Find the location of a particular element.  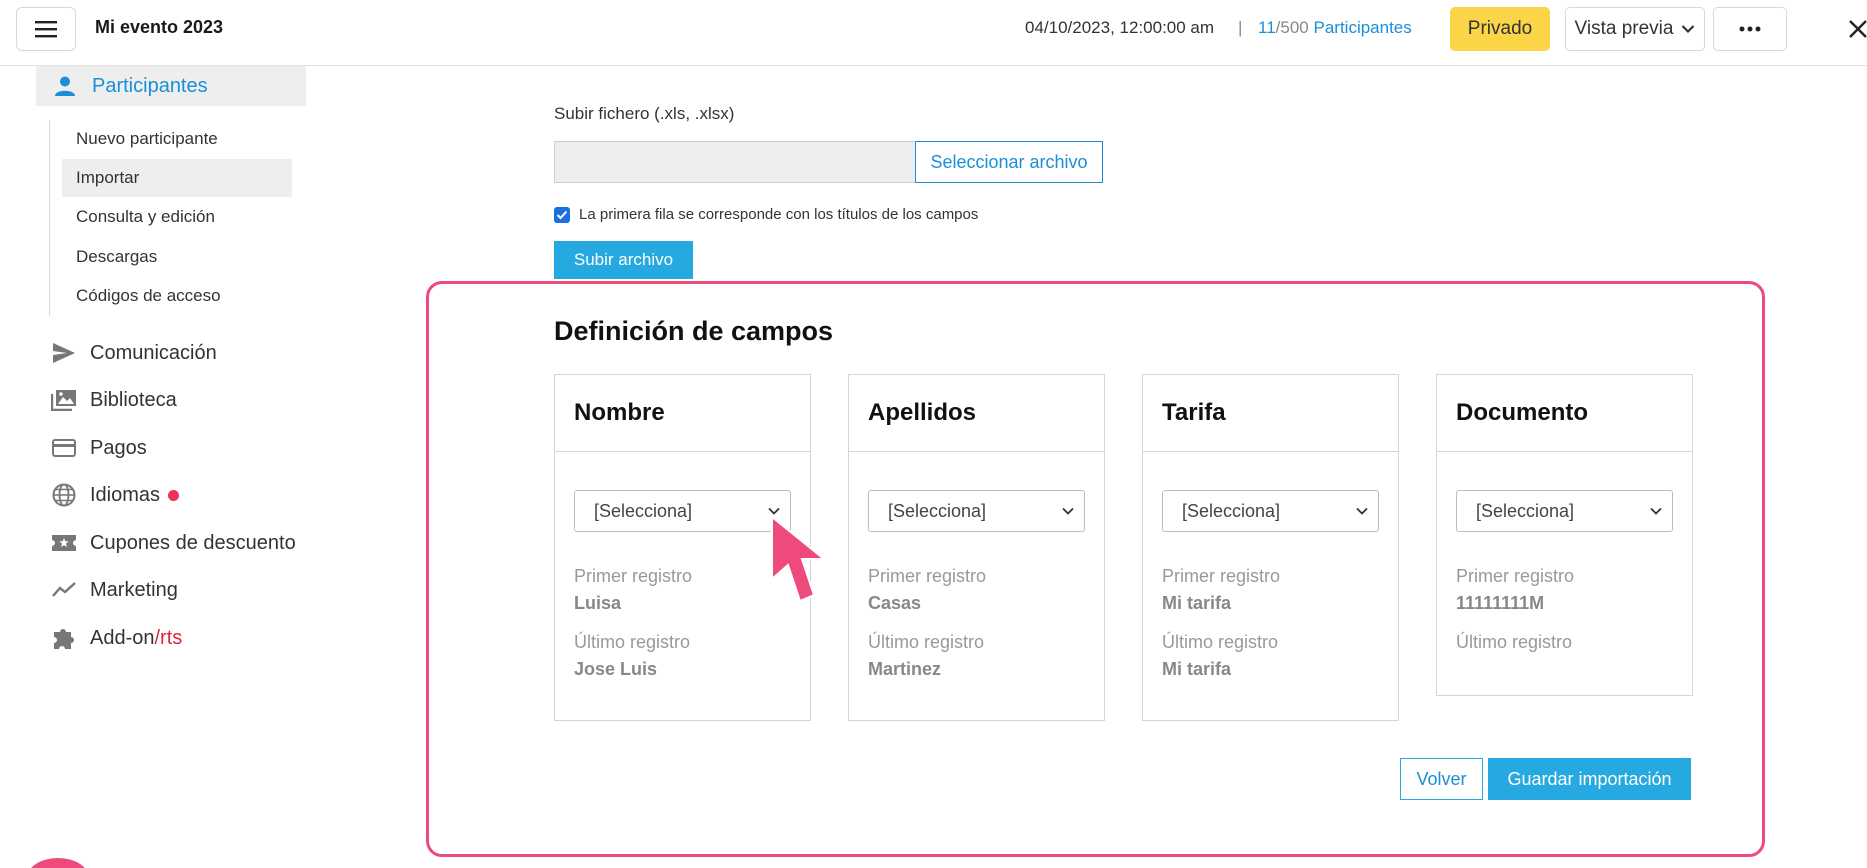

upload-file-label: Subir fichero (.xls, .xlsx) is located at coordinates (644, 113).